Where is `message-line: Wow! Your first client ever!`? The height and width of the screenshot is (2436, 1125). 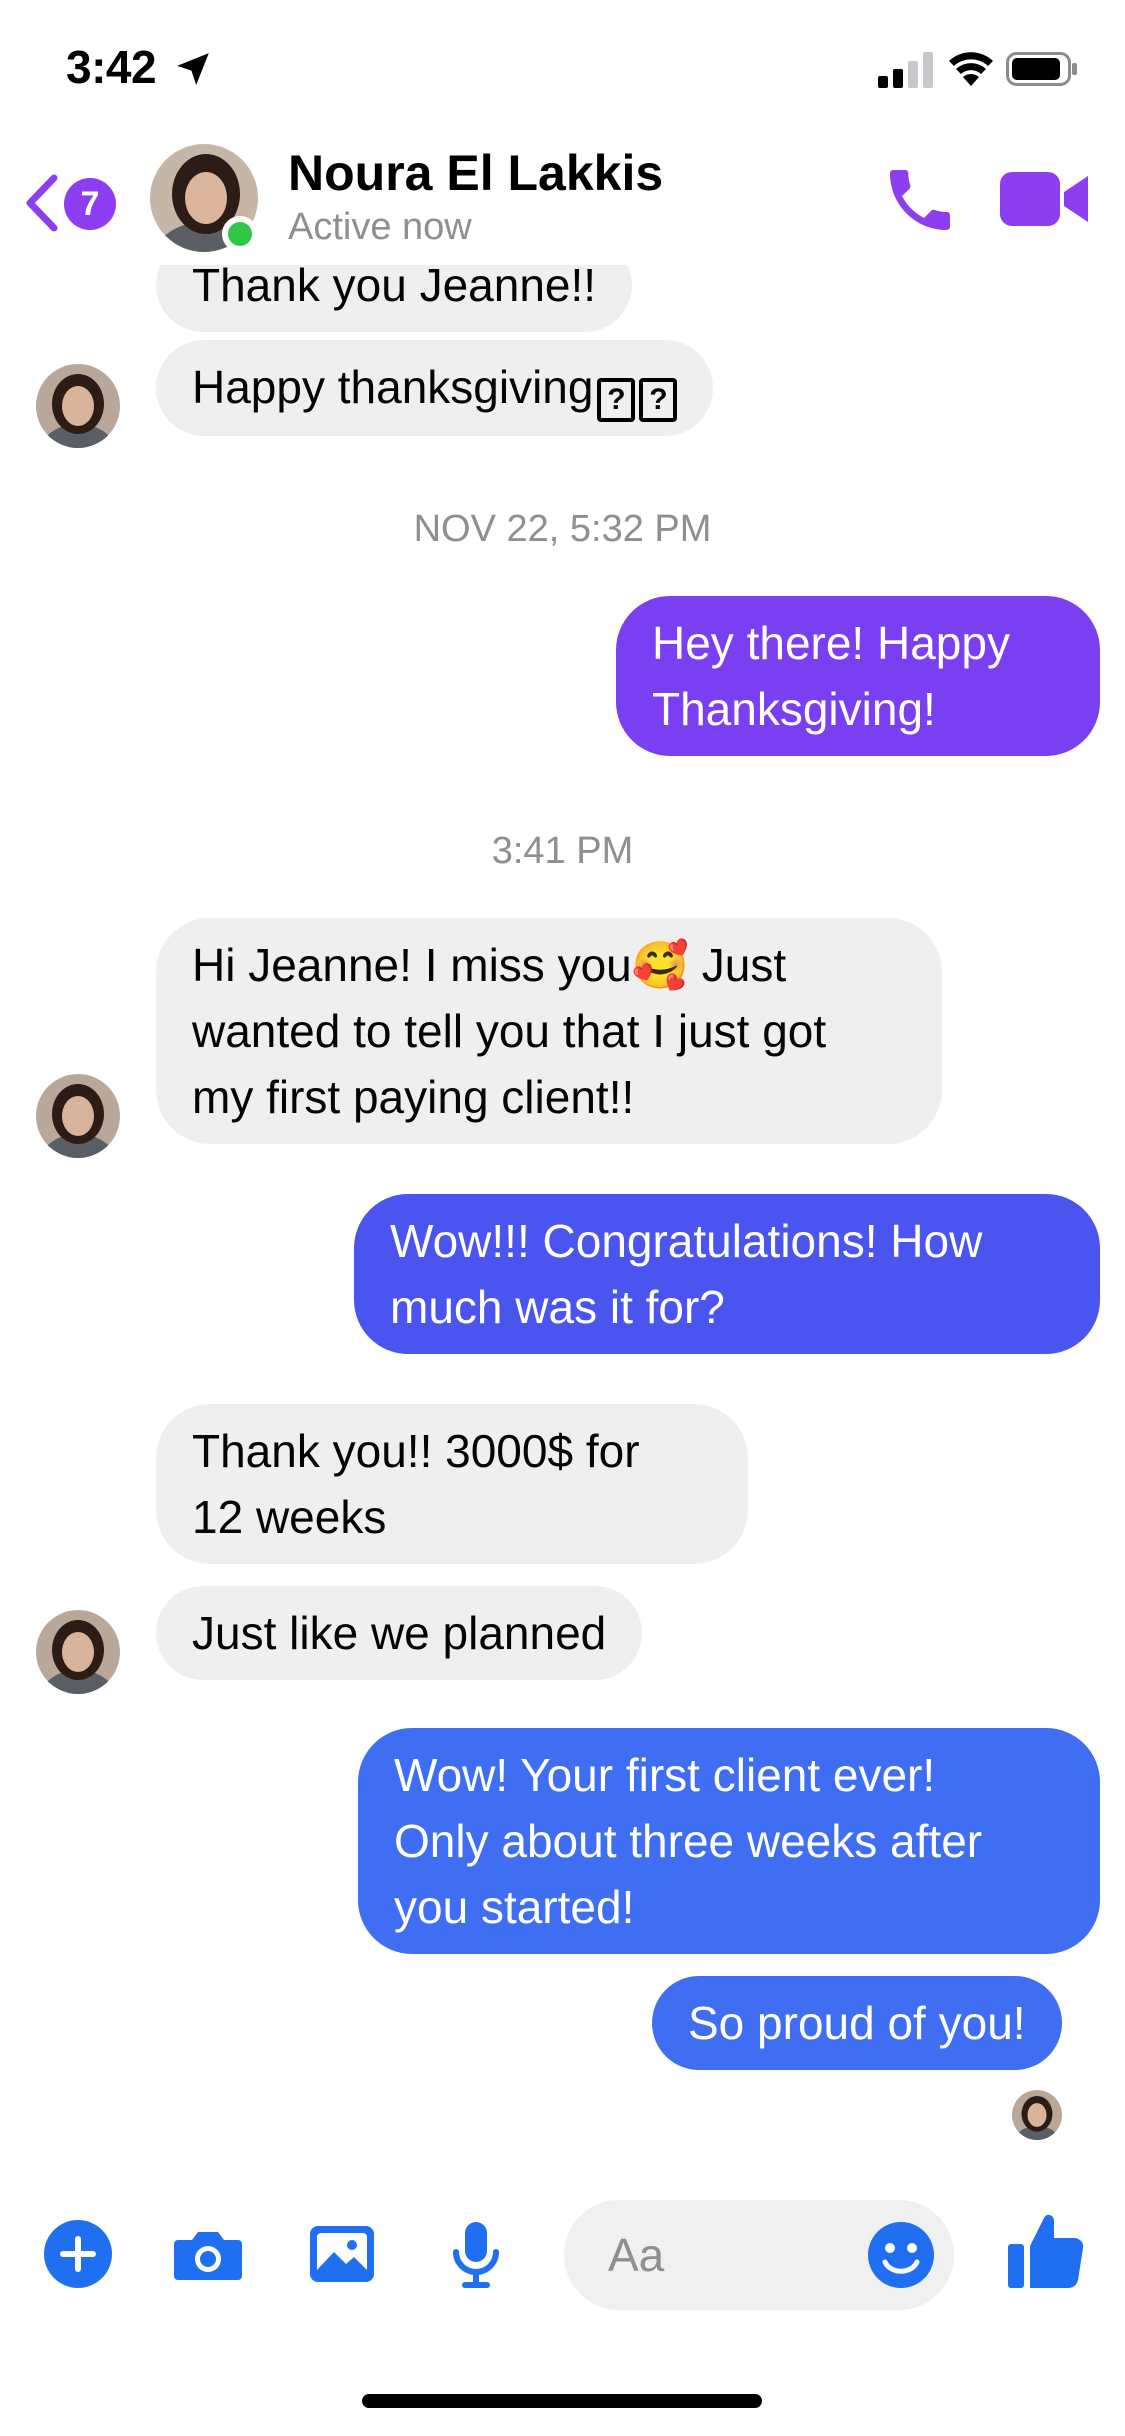
message-line: Wow! Your first client ever! is located at coordinates (665, 1775).